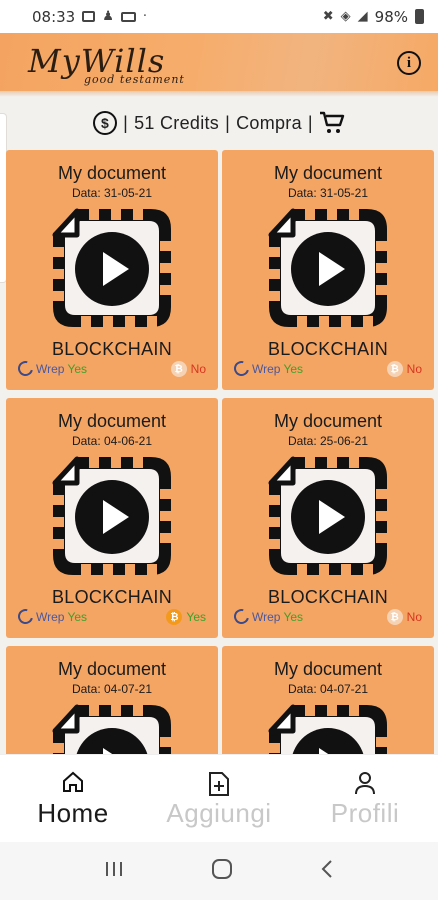 This screenshot has height=900, width=438. I want to click on nav-add-label: Aggiungi, so click(219, 813).